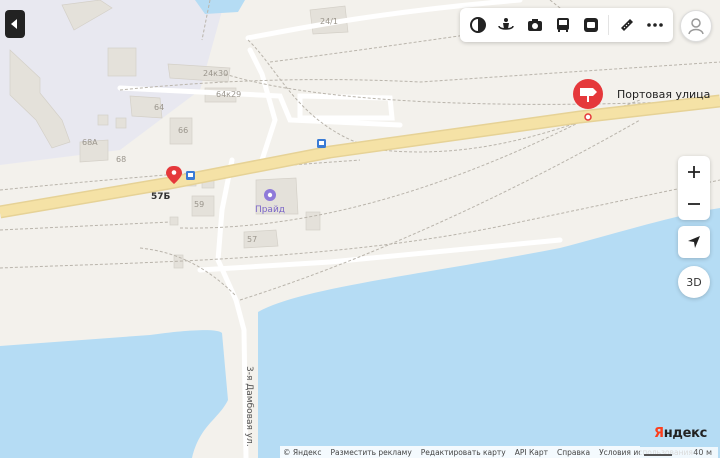 This screenshot has height=458, width=720. Describe the element at coordinates (114, 394) in the screenshot. I see `water-left` at that location.